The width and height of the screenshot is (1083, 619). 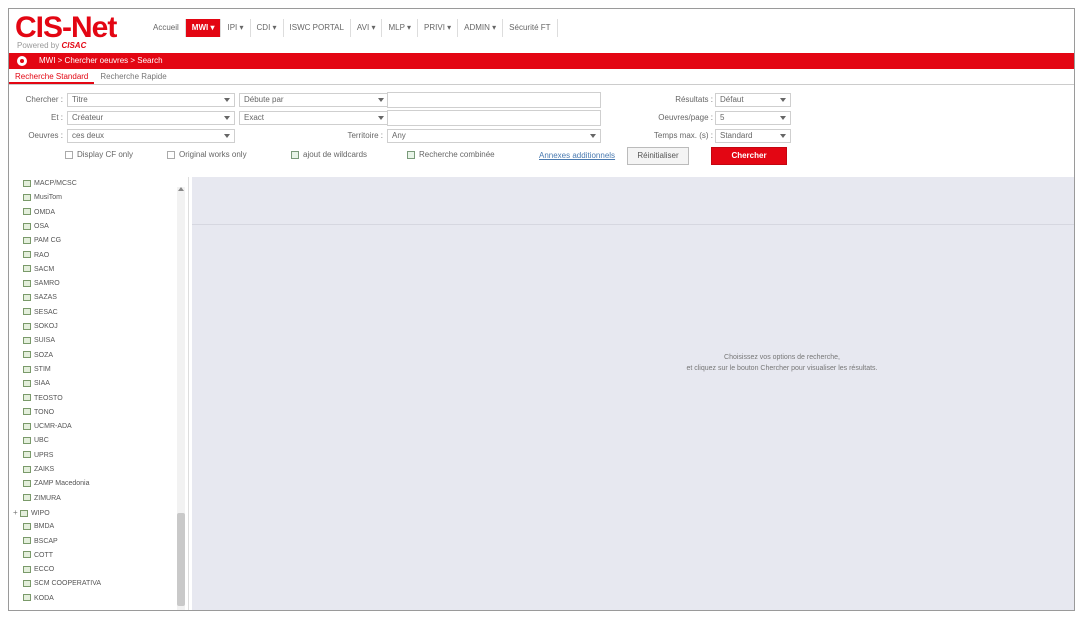 What do you see at coordinates (438, 28) in the screenshot?
I see `nav-item-7: PRIVI ▾` at bounding box center [438, 28].